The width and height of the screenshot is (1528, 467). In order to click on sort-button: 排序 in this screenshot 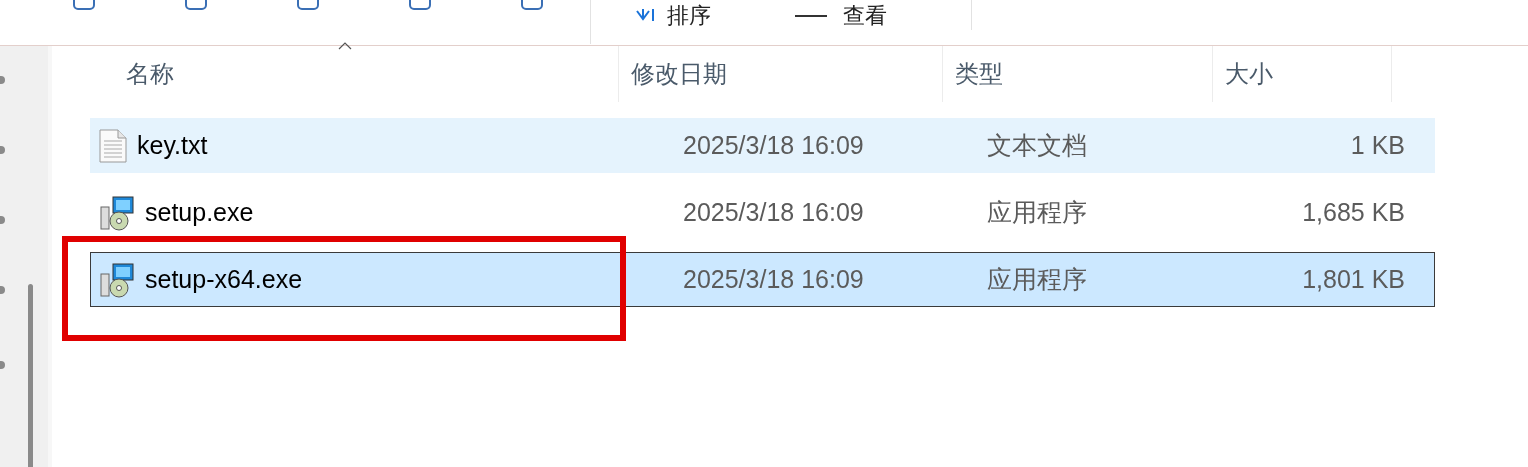, I will do `click(673, 16)`.